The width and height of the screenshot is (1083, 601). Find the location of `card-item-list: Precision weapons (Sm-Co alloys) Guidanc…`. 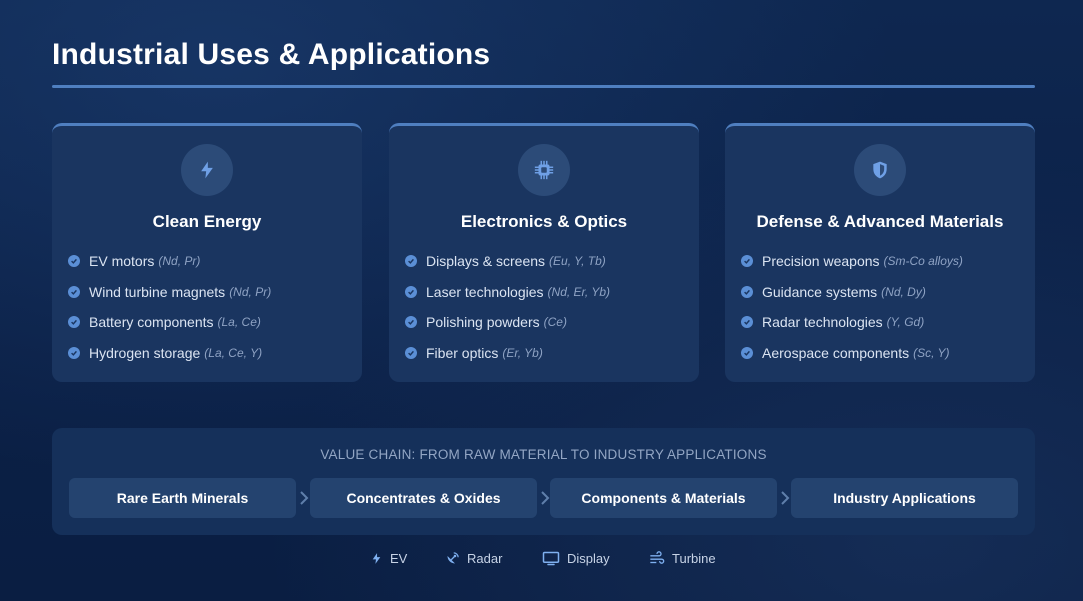

card-item-list: Precision weapons (Sm-Co alloys) Guidanc… is located at coordinates (883, 307).